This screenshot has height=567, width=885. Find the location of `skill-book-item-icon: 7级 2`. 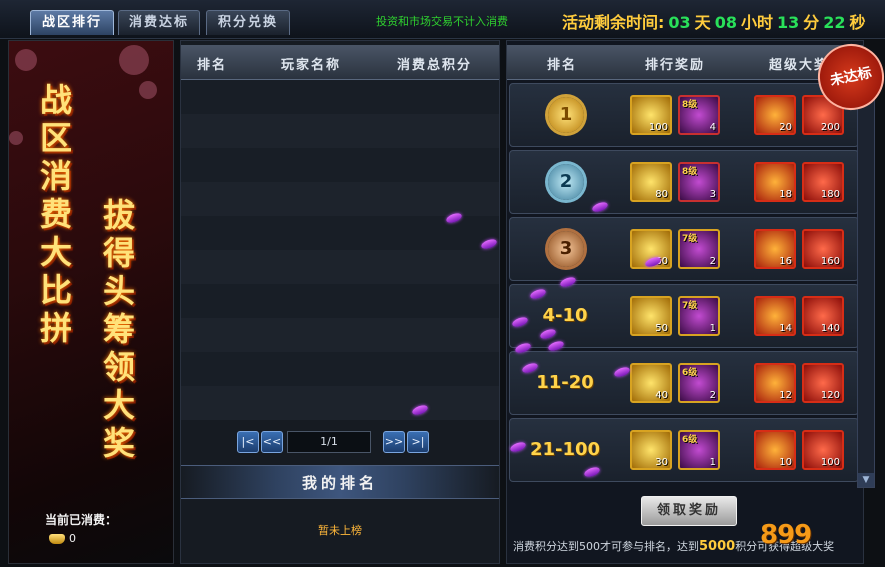

skill-book-item-icon: 7级 2 is located at coordinates (699, 249).